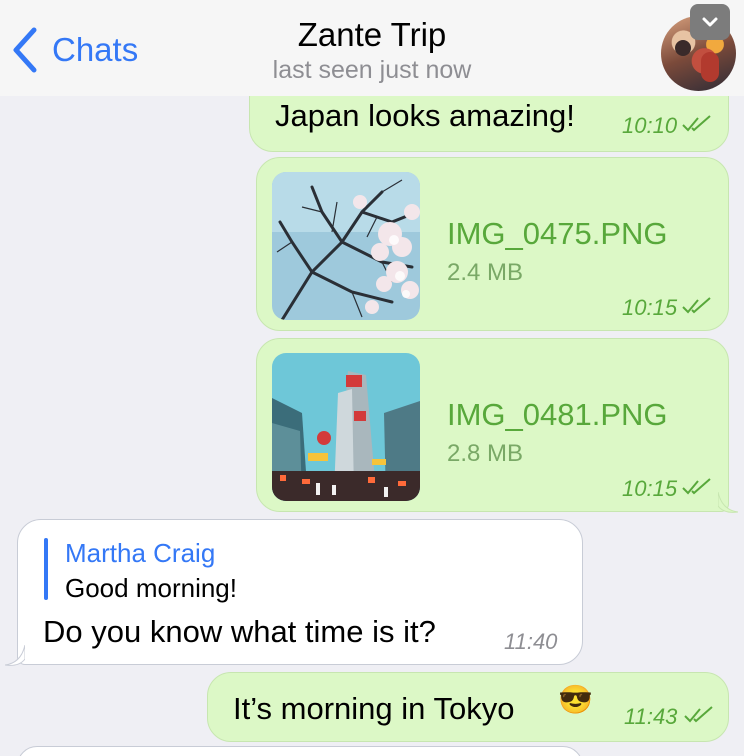 The width and height of the screenshot is (744, 756). What do you see at coordinates (300, 751) in the screenshot?
I see `message-bubble-incoming` at bounding box center [300, 751].